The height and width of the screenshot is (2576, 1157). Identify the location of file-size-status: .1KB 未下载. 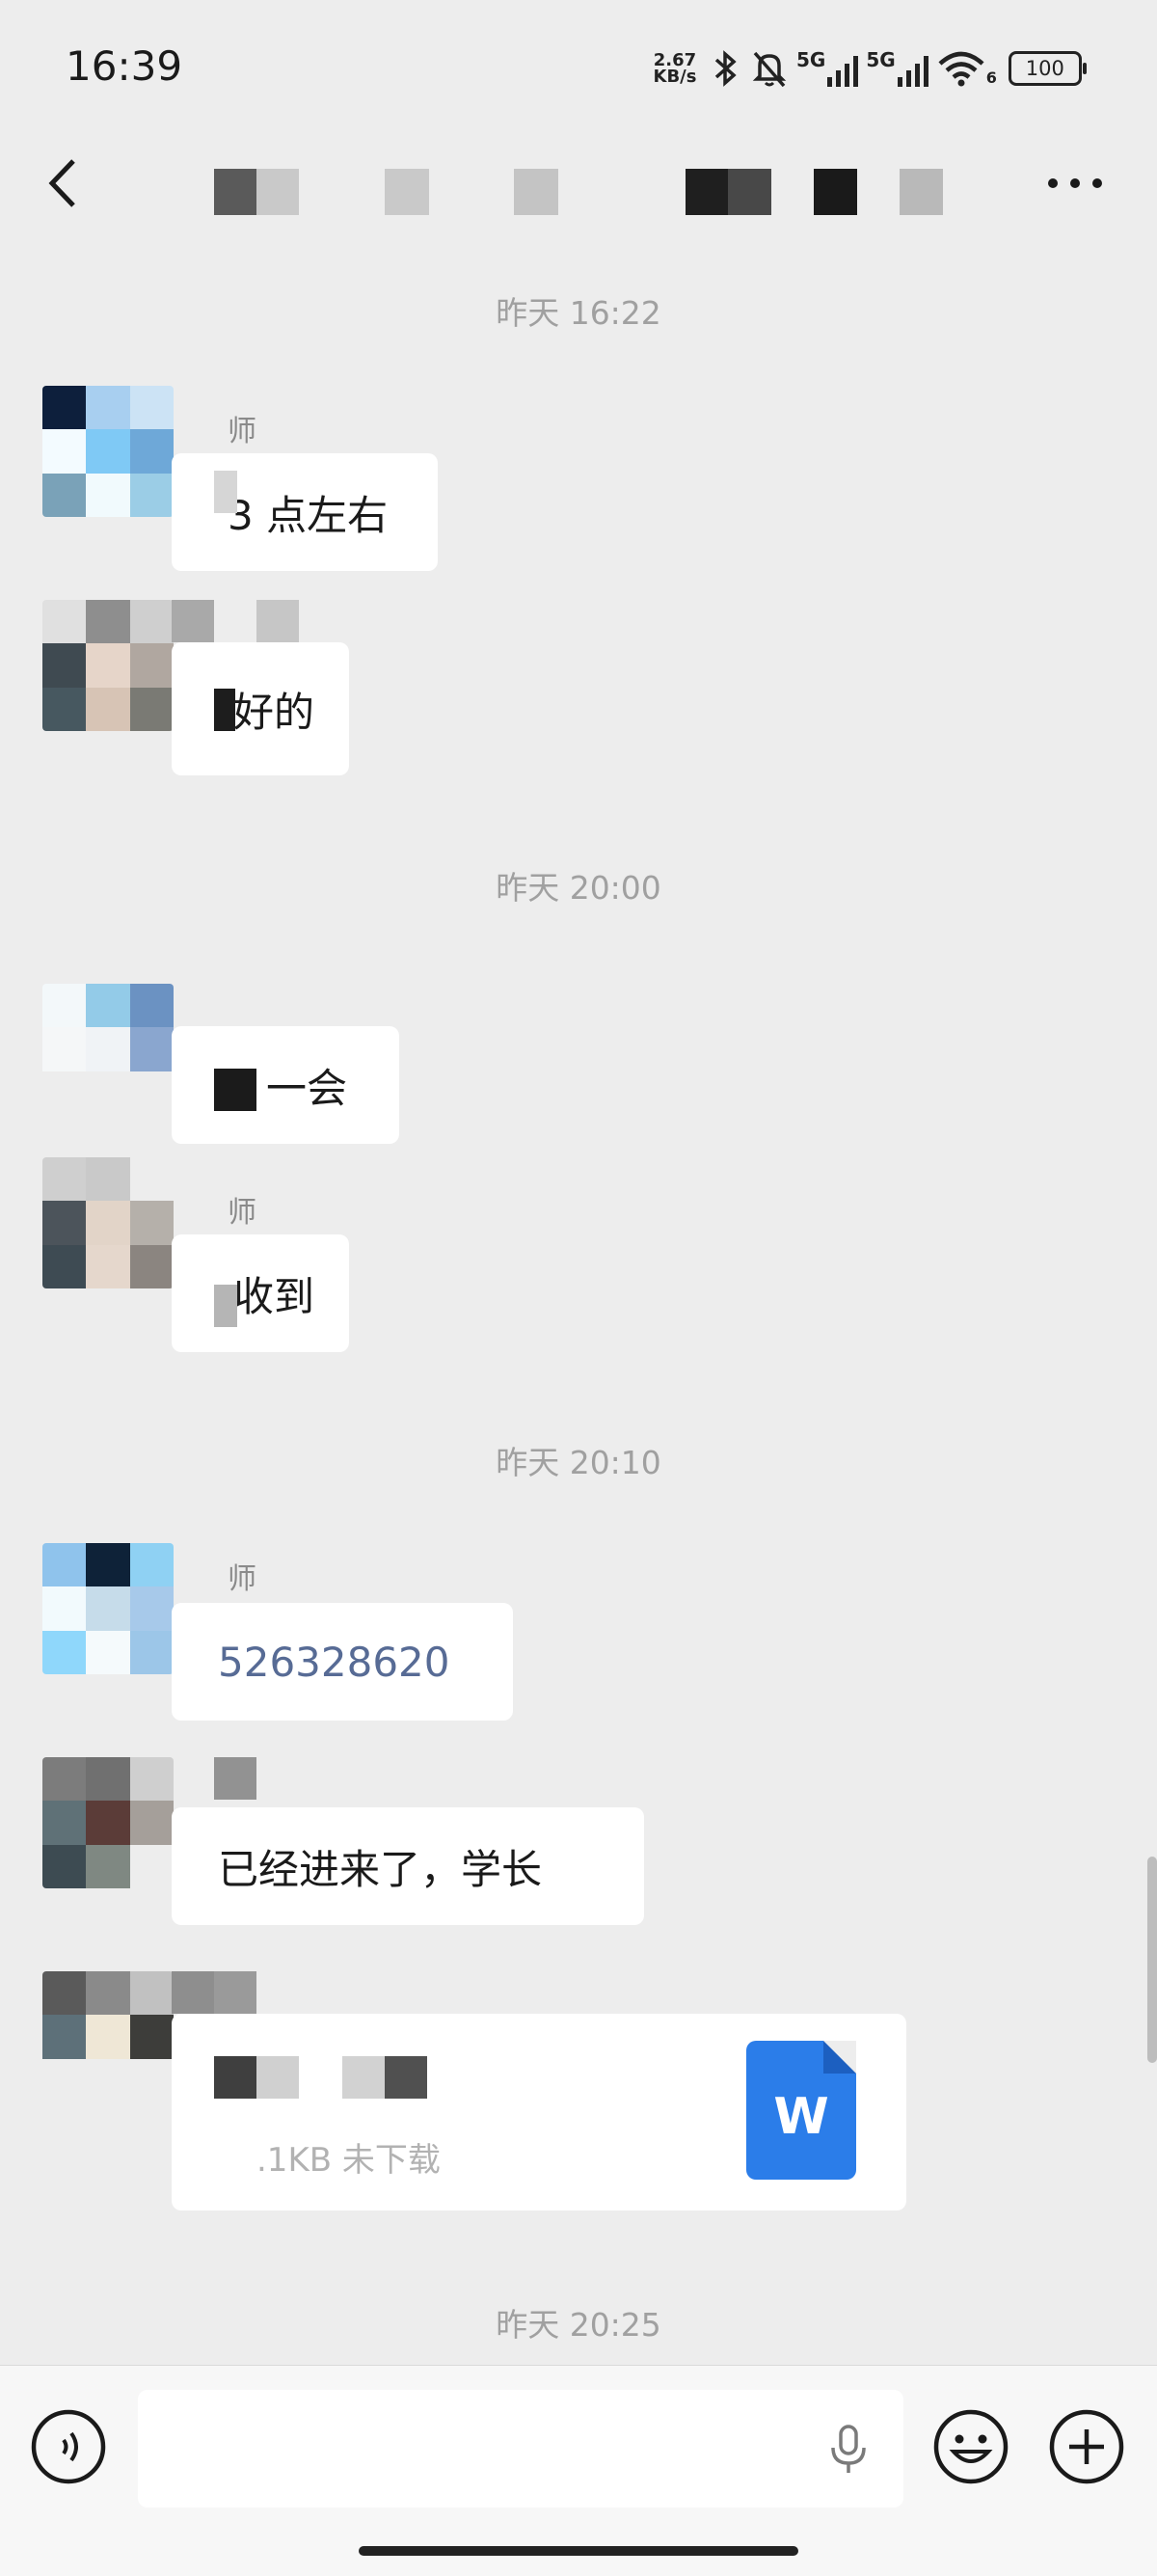
(348, 2160).